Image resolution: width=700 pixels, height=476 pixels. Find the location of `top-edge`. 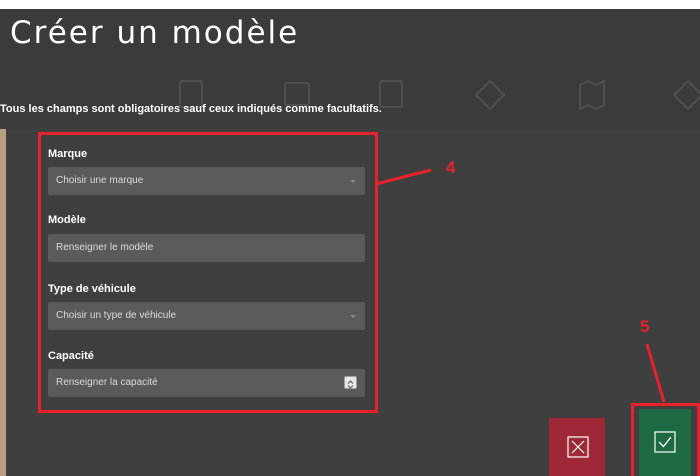

top-edge is located at coordinates (350, 4).